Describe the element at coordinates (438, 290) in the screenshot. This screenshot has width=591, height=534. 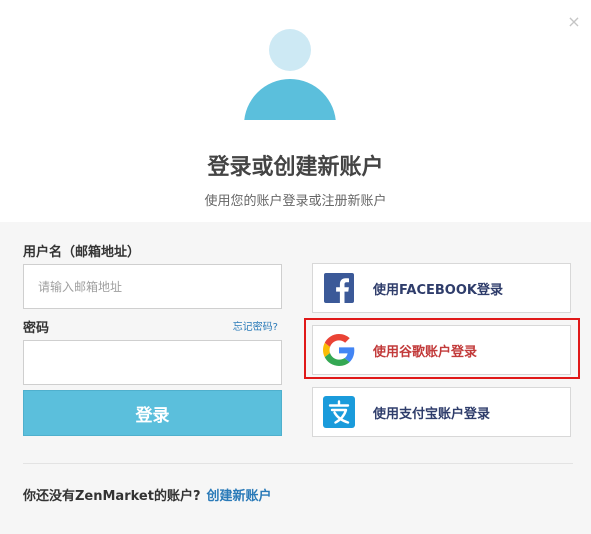
I see `facebook-login-label: 使用FACEBOOK登录` at that location.